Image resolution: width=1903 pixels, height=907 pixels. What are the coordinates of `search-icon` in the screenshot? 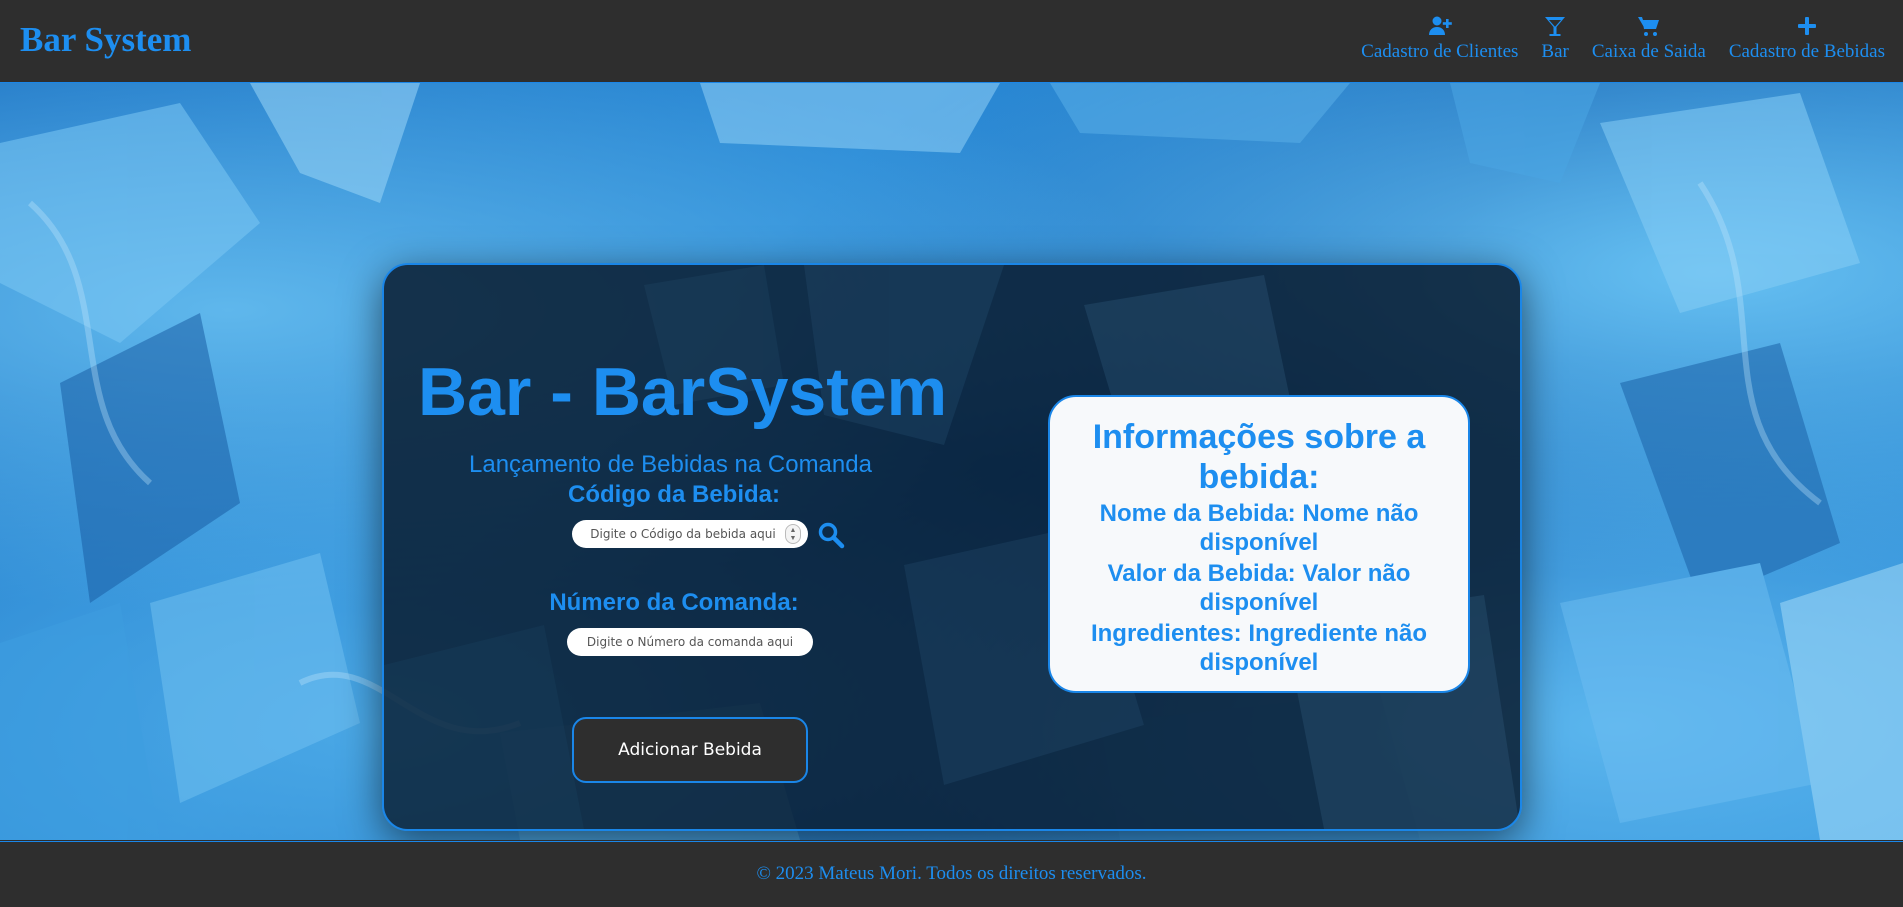 It's located at (831, 535).